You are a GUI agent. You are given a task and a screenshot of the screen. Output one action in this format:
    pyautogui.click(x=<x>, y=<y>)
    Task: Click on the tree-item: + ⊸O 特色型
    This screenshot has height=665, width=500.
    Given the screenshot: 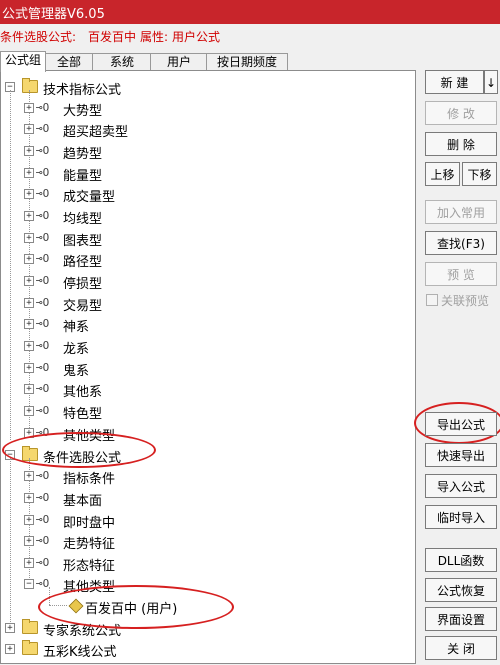 What is the action you would take?
    pyautogui.click(x=207, y=411)
    